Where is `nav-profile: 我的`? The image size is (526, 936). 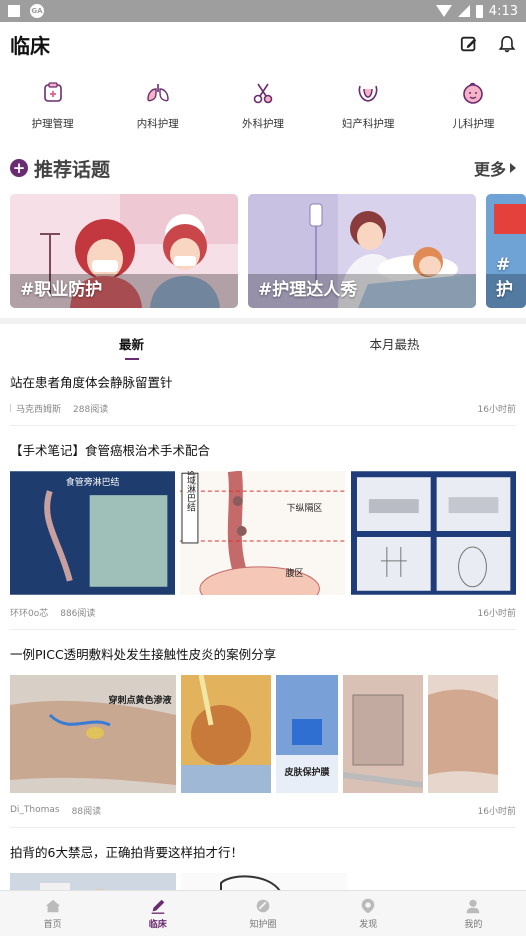 nav-profile: 我的 is located at coordinates (473, 913).